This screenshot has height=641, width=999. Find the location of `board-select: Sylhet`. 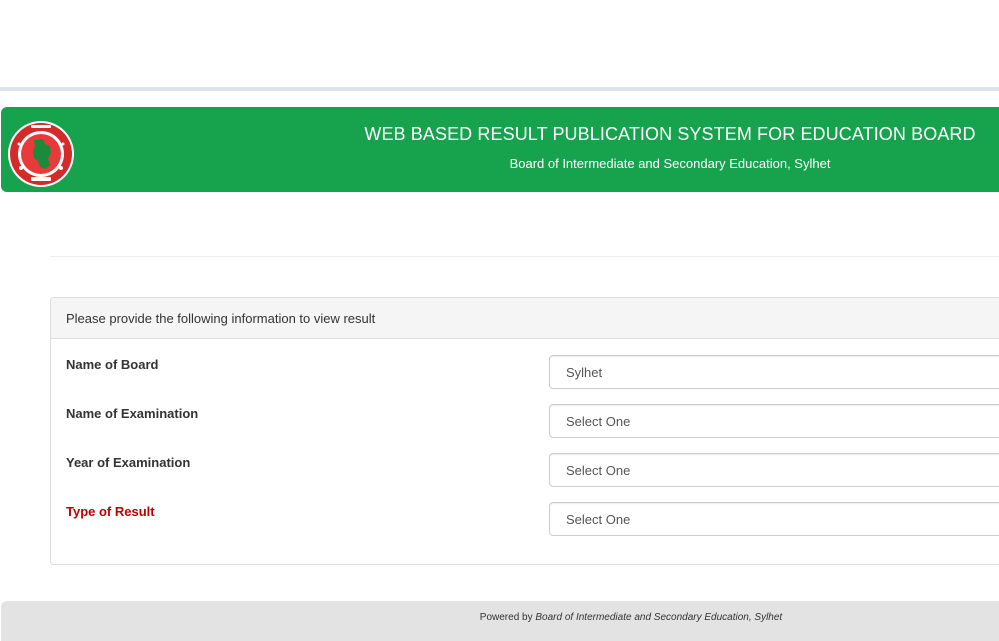

board-select: Sylhet is located at coordinates (774, 372).